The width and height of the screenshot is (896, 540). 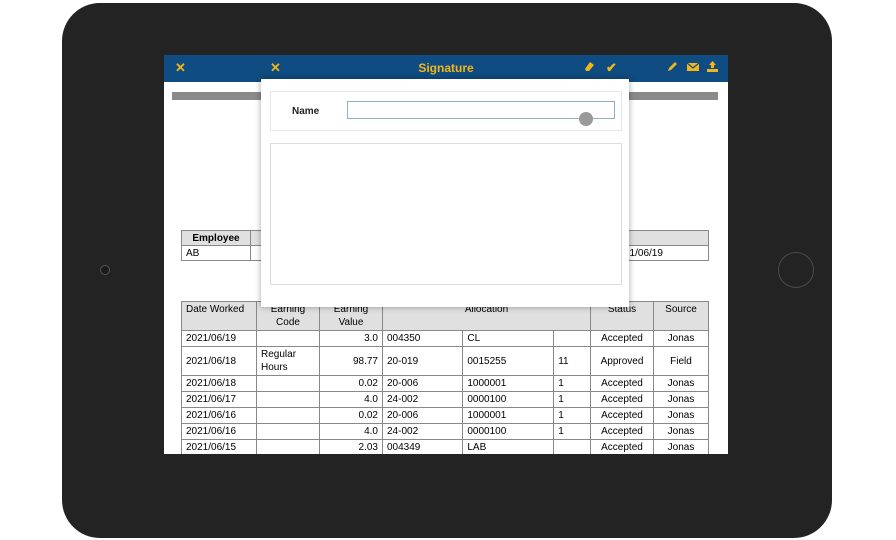 What do you see at coordinates (796, 270) in the screenshot?
I see `home-button` at bounding box center [796, 270].